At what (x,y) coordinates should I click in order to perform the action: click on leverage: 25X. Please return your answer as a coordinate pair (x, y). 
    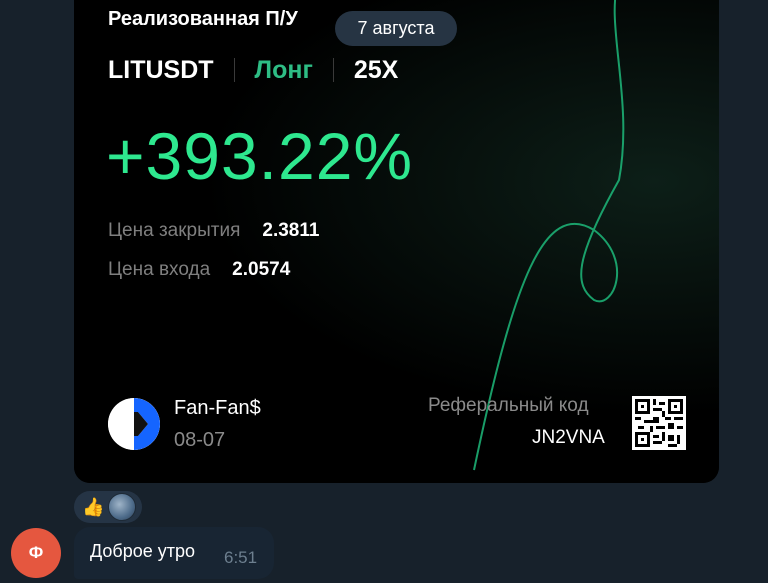
    Looking at the image, I should click on (376, 69).